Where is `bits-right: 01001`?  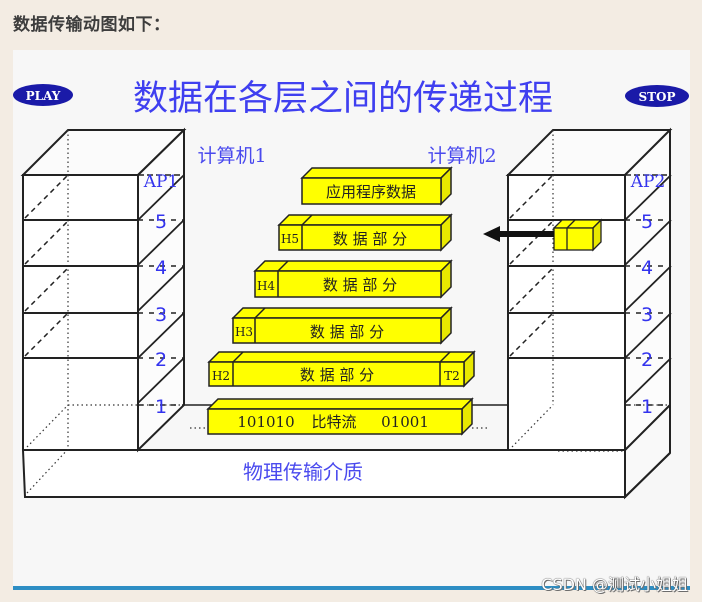
bits-right: 01001 is located at coordinates (405, 422).